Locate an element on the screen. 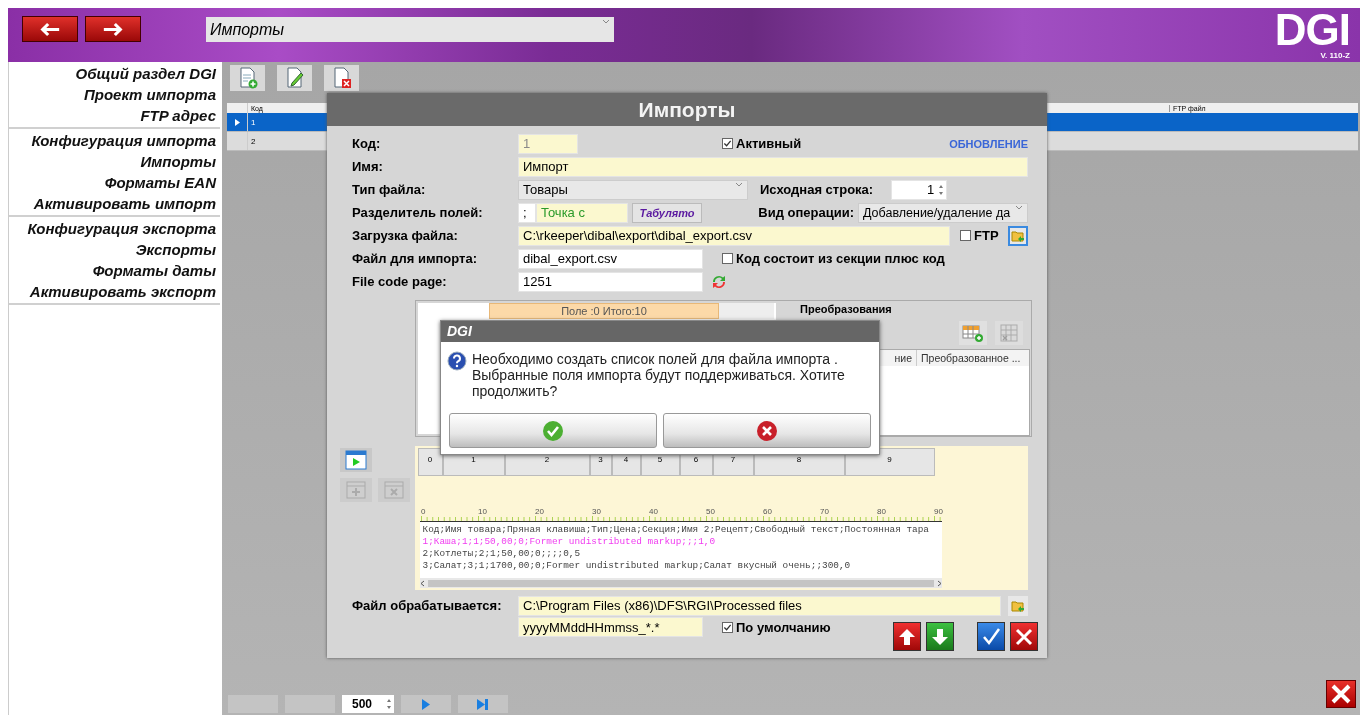 This screenshot has width=1368, height=715. back-button is located at coordinates (50, 29).